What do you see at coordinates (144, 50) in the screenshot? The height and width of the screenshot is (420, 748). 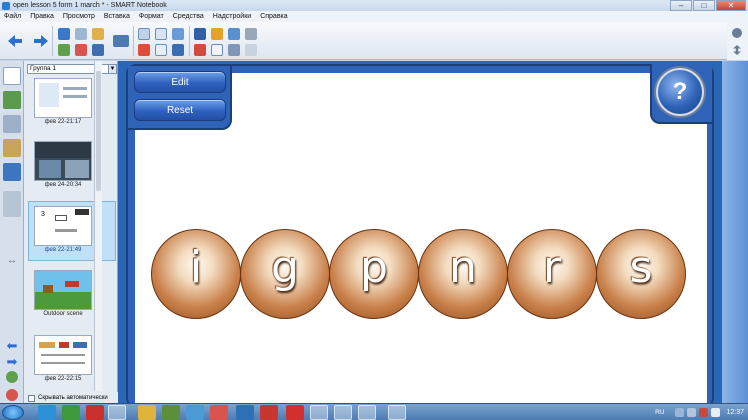 I see `delete-icon` at bounding box center [144, 50].